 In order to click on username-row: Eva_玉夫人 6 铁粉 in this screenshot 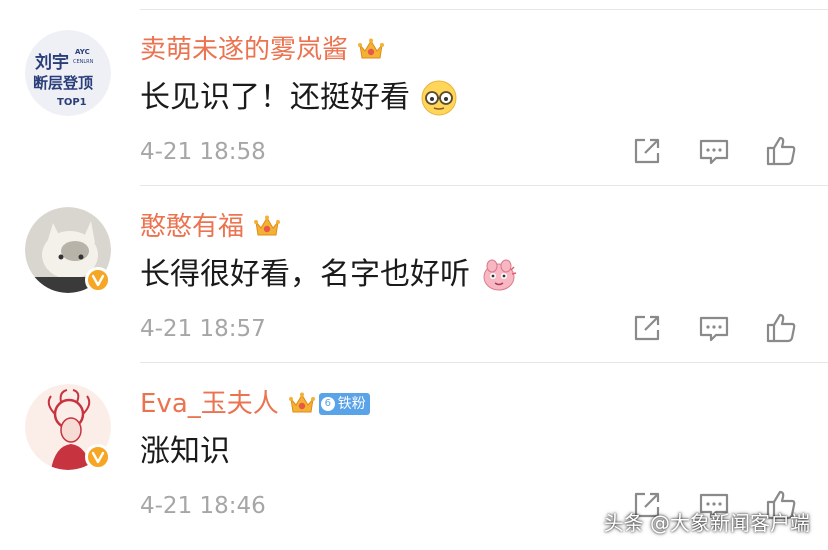, I will do `click(255, 404)`.